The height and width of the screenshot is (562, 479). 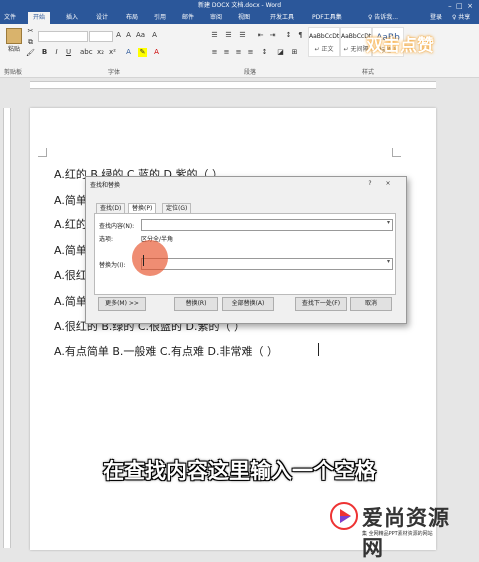 I want to click on decrease-indent-icon: ⇤, so click(x=260, y=35).